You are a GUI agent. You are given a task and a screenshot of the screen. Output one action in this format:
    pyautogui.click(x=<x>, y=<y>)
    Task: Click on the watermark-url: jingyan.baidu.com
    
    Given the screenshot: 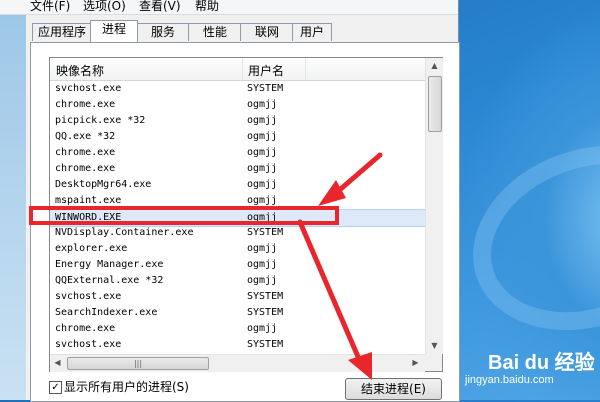 What is the action you would take?
    pyautogui.click(x=509, y=380)
    